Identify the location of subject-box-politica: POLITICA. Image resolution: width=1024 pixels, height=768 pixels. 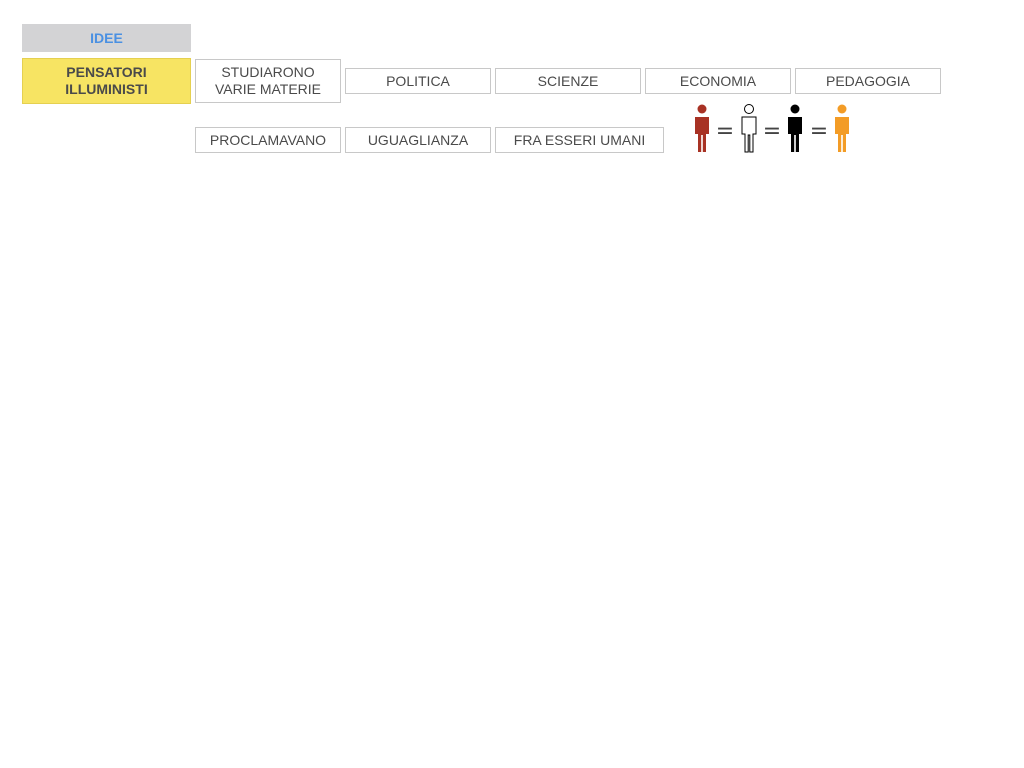
(418, 81).